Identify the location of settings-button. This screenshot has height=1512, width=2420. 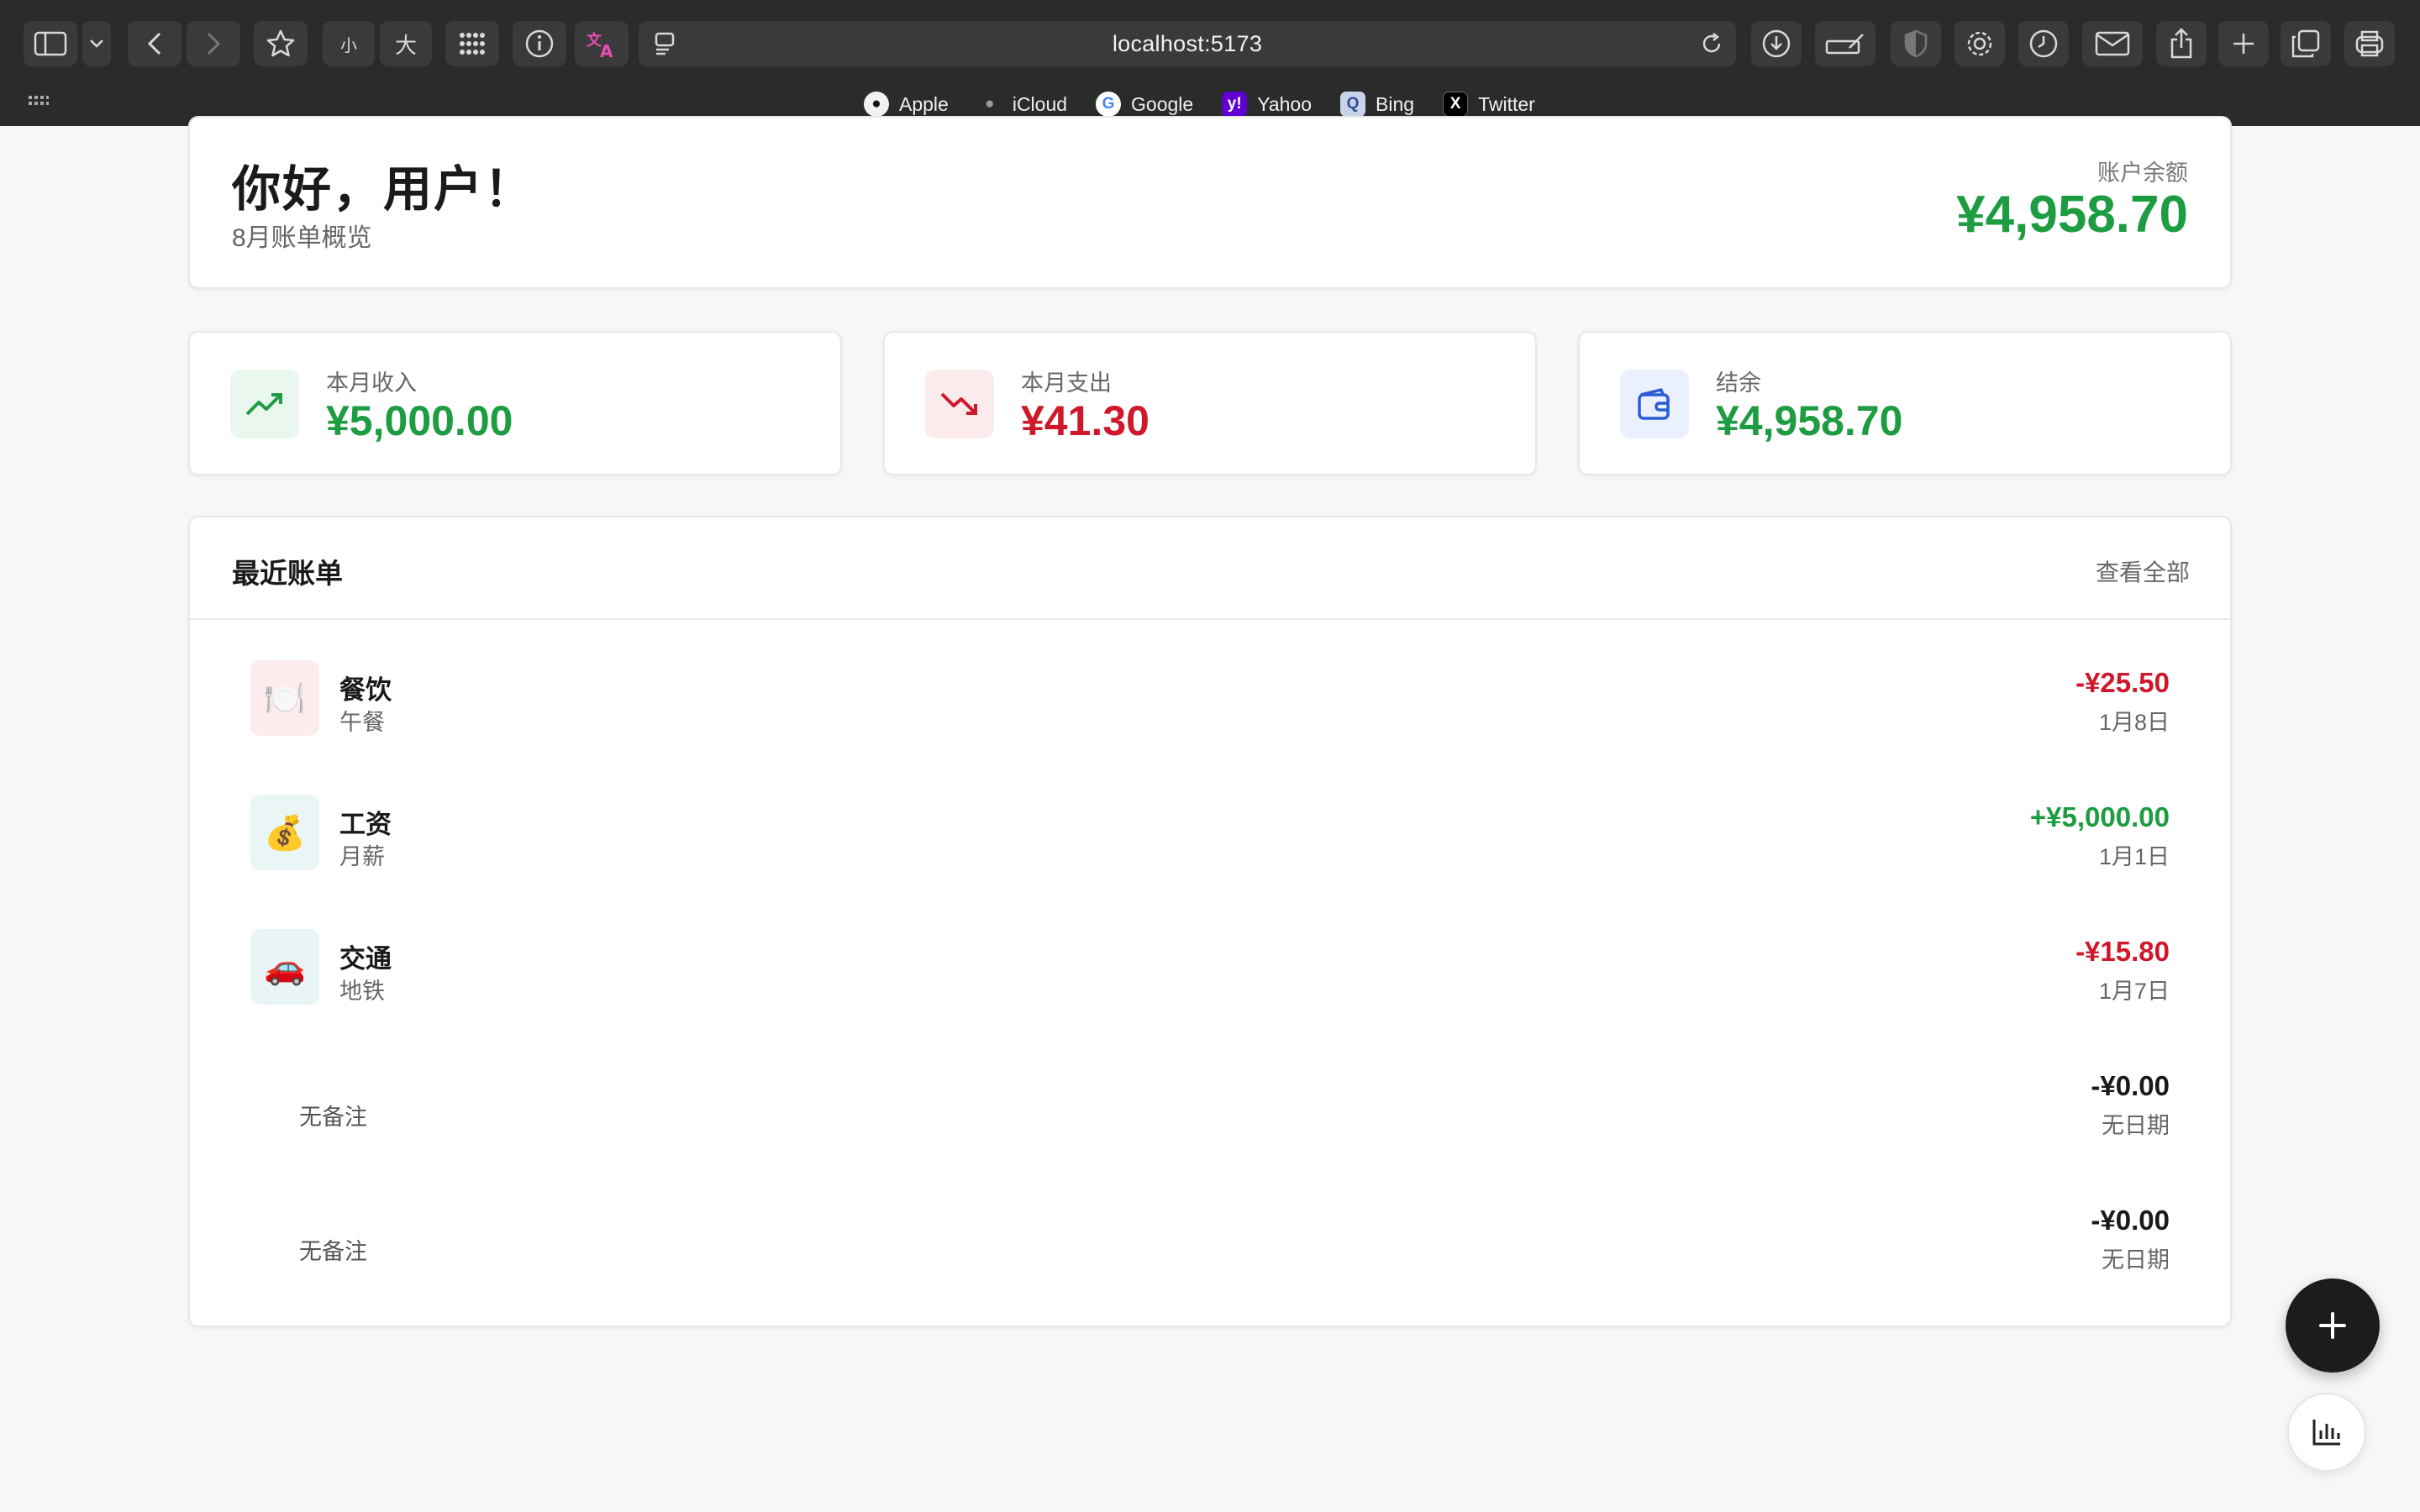
(1980, 43).